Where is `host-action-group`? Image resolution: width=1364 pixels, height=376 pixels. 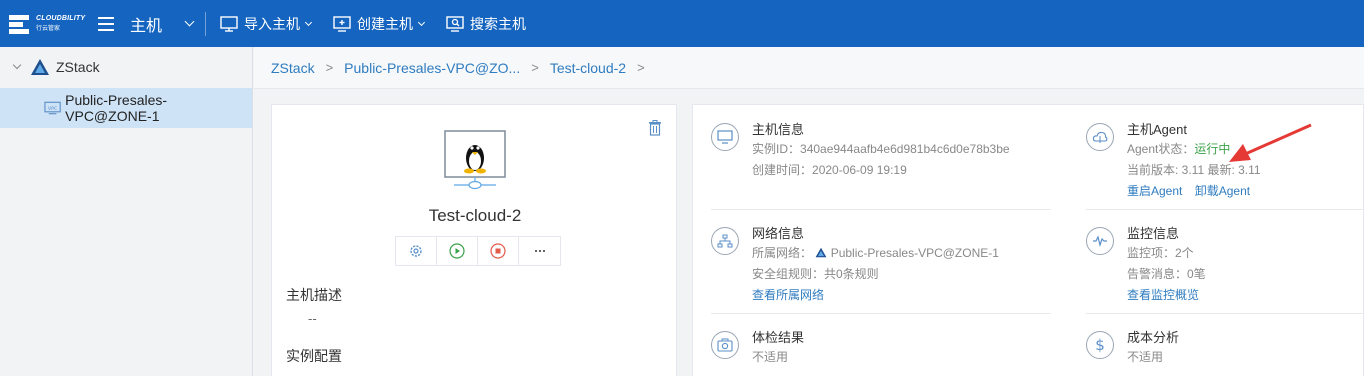
host-action-group is located at coordinates (478, 251).